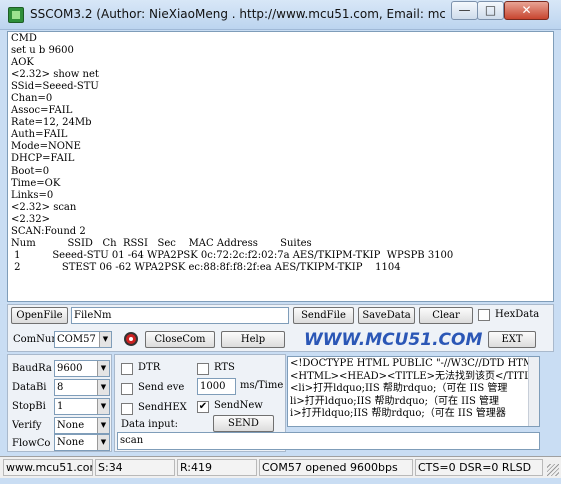  I want to click on send-area-scrollbar, so click(533, 391).